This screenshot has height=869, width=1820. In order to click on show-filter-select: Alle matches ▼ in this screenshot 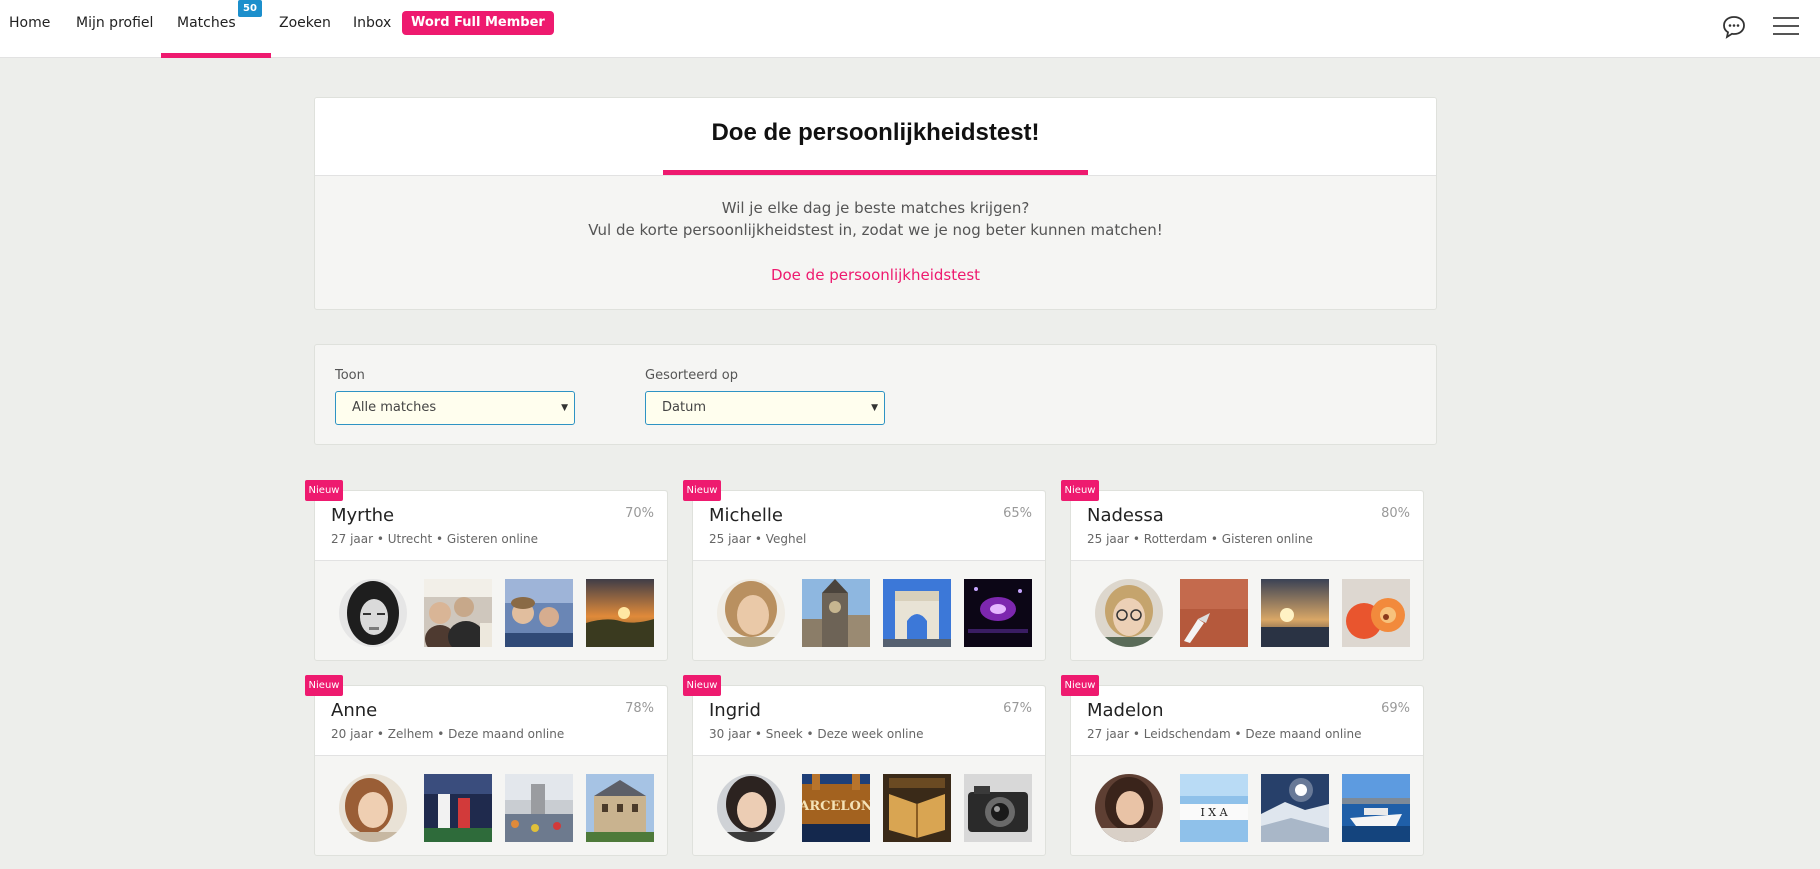, I will do `click(455, 408)`.